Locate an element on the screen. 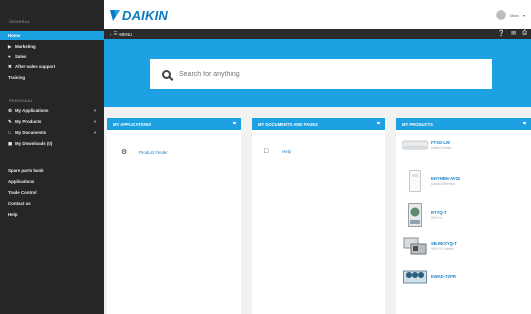 The image size is (531, 314). help-icon: ❔ is located at coordinates (501, 33).